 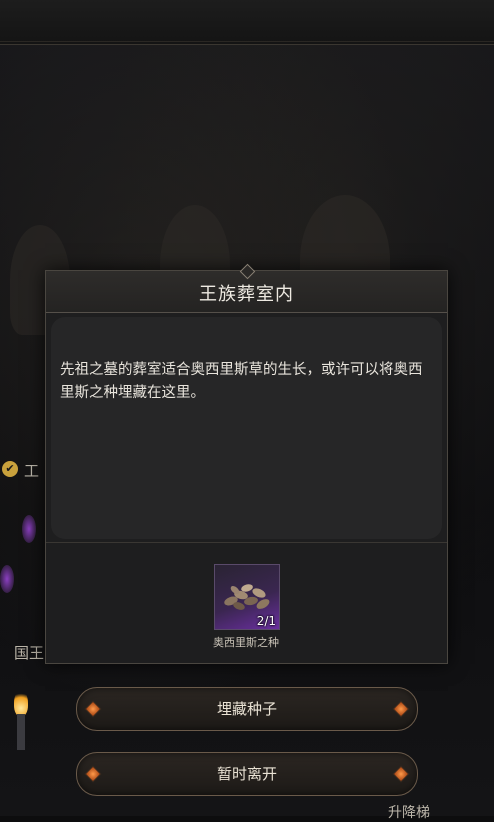 I want to click on dialog-description: 先祖之墓的葬室适合奥西里斯草的生长，或许可以将奥西里斯之种埋藏在这里。, so click(x=241, y=381).